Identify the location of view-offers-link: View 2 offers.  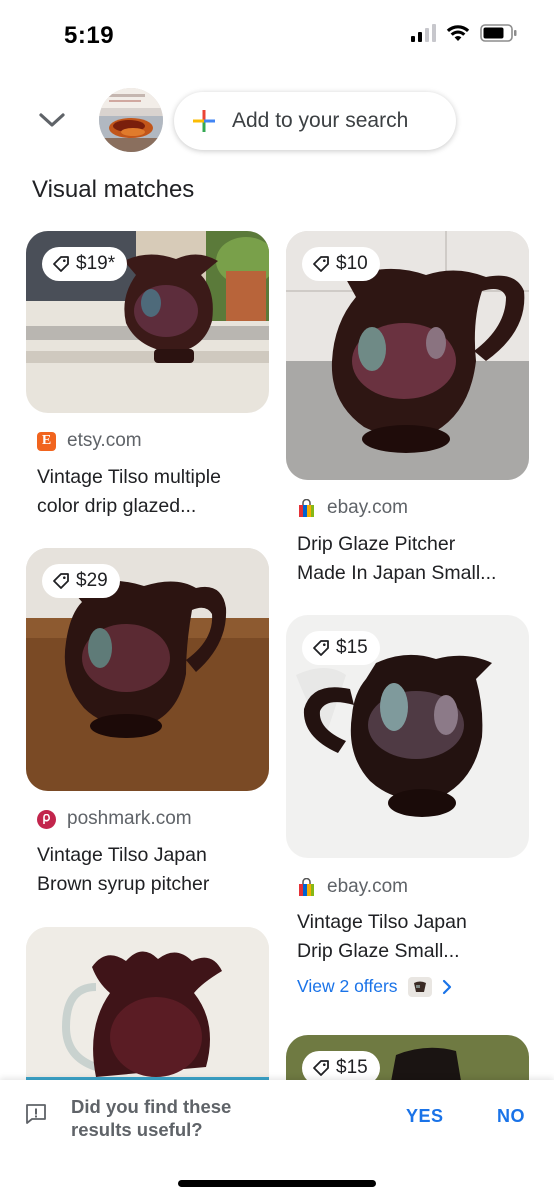
(374, 986).